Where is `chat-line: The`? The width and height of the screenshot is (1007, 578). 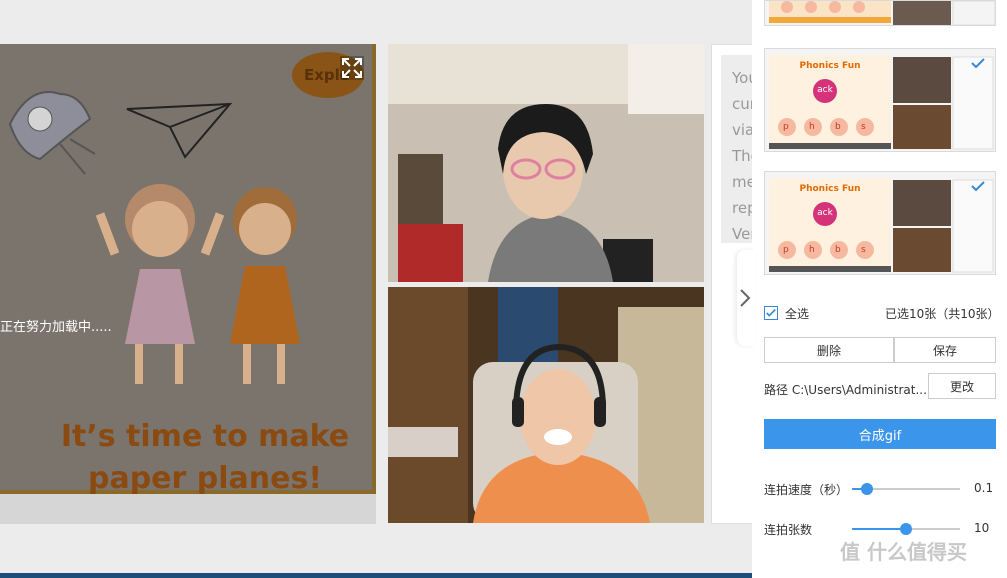
chat-line: The is located at coordinates (743, 156).